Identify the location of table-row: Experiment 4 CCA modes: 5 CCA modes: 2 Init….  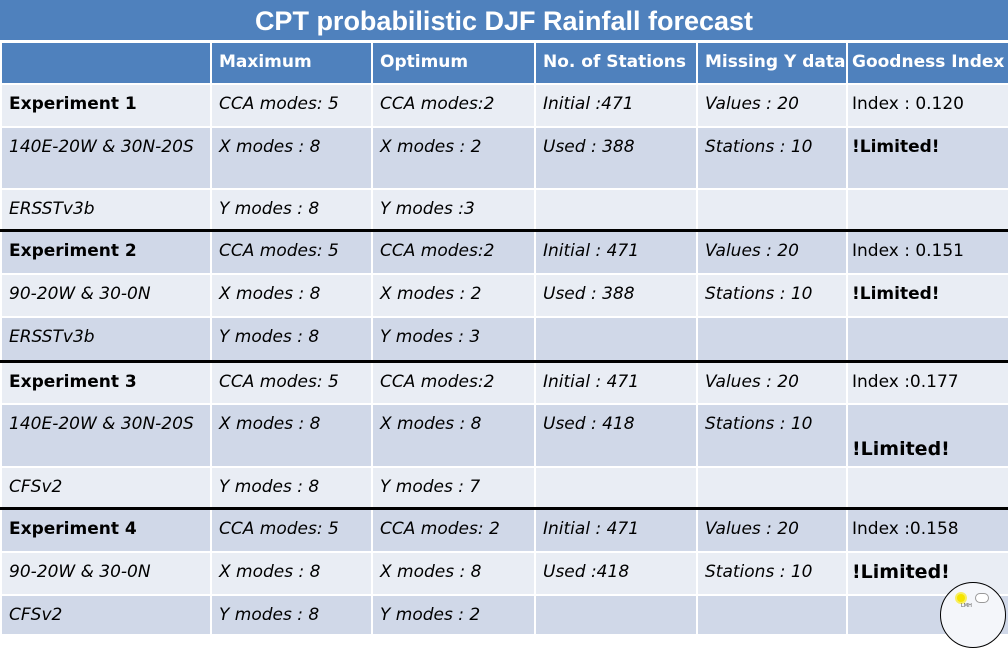
(504, 530).